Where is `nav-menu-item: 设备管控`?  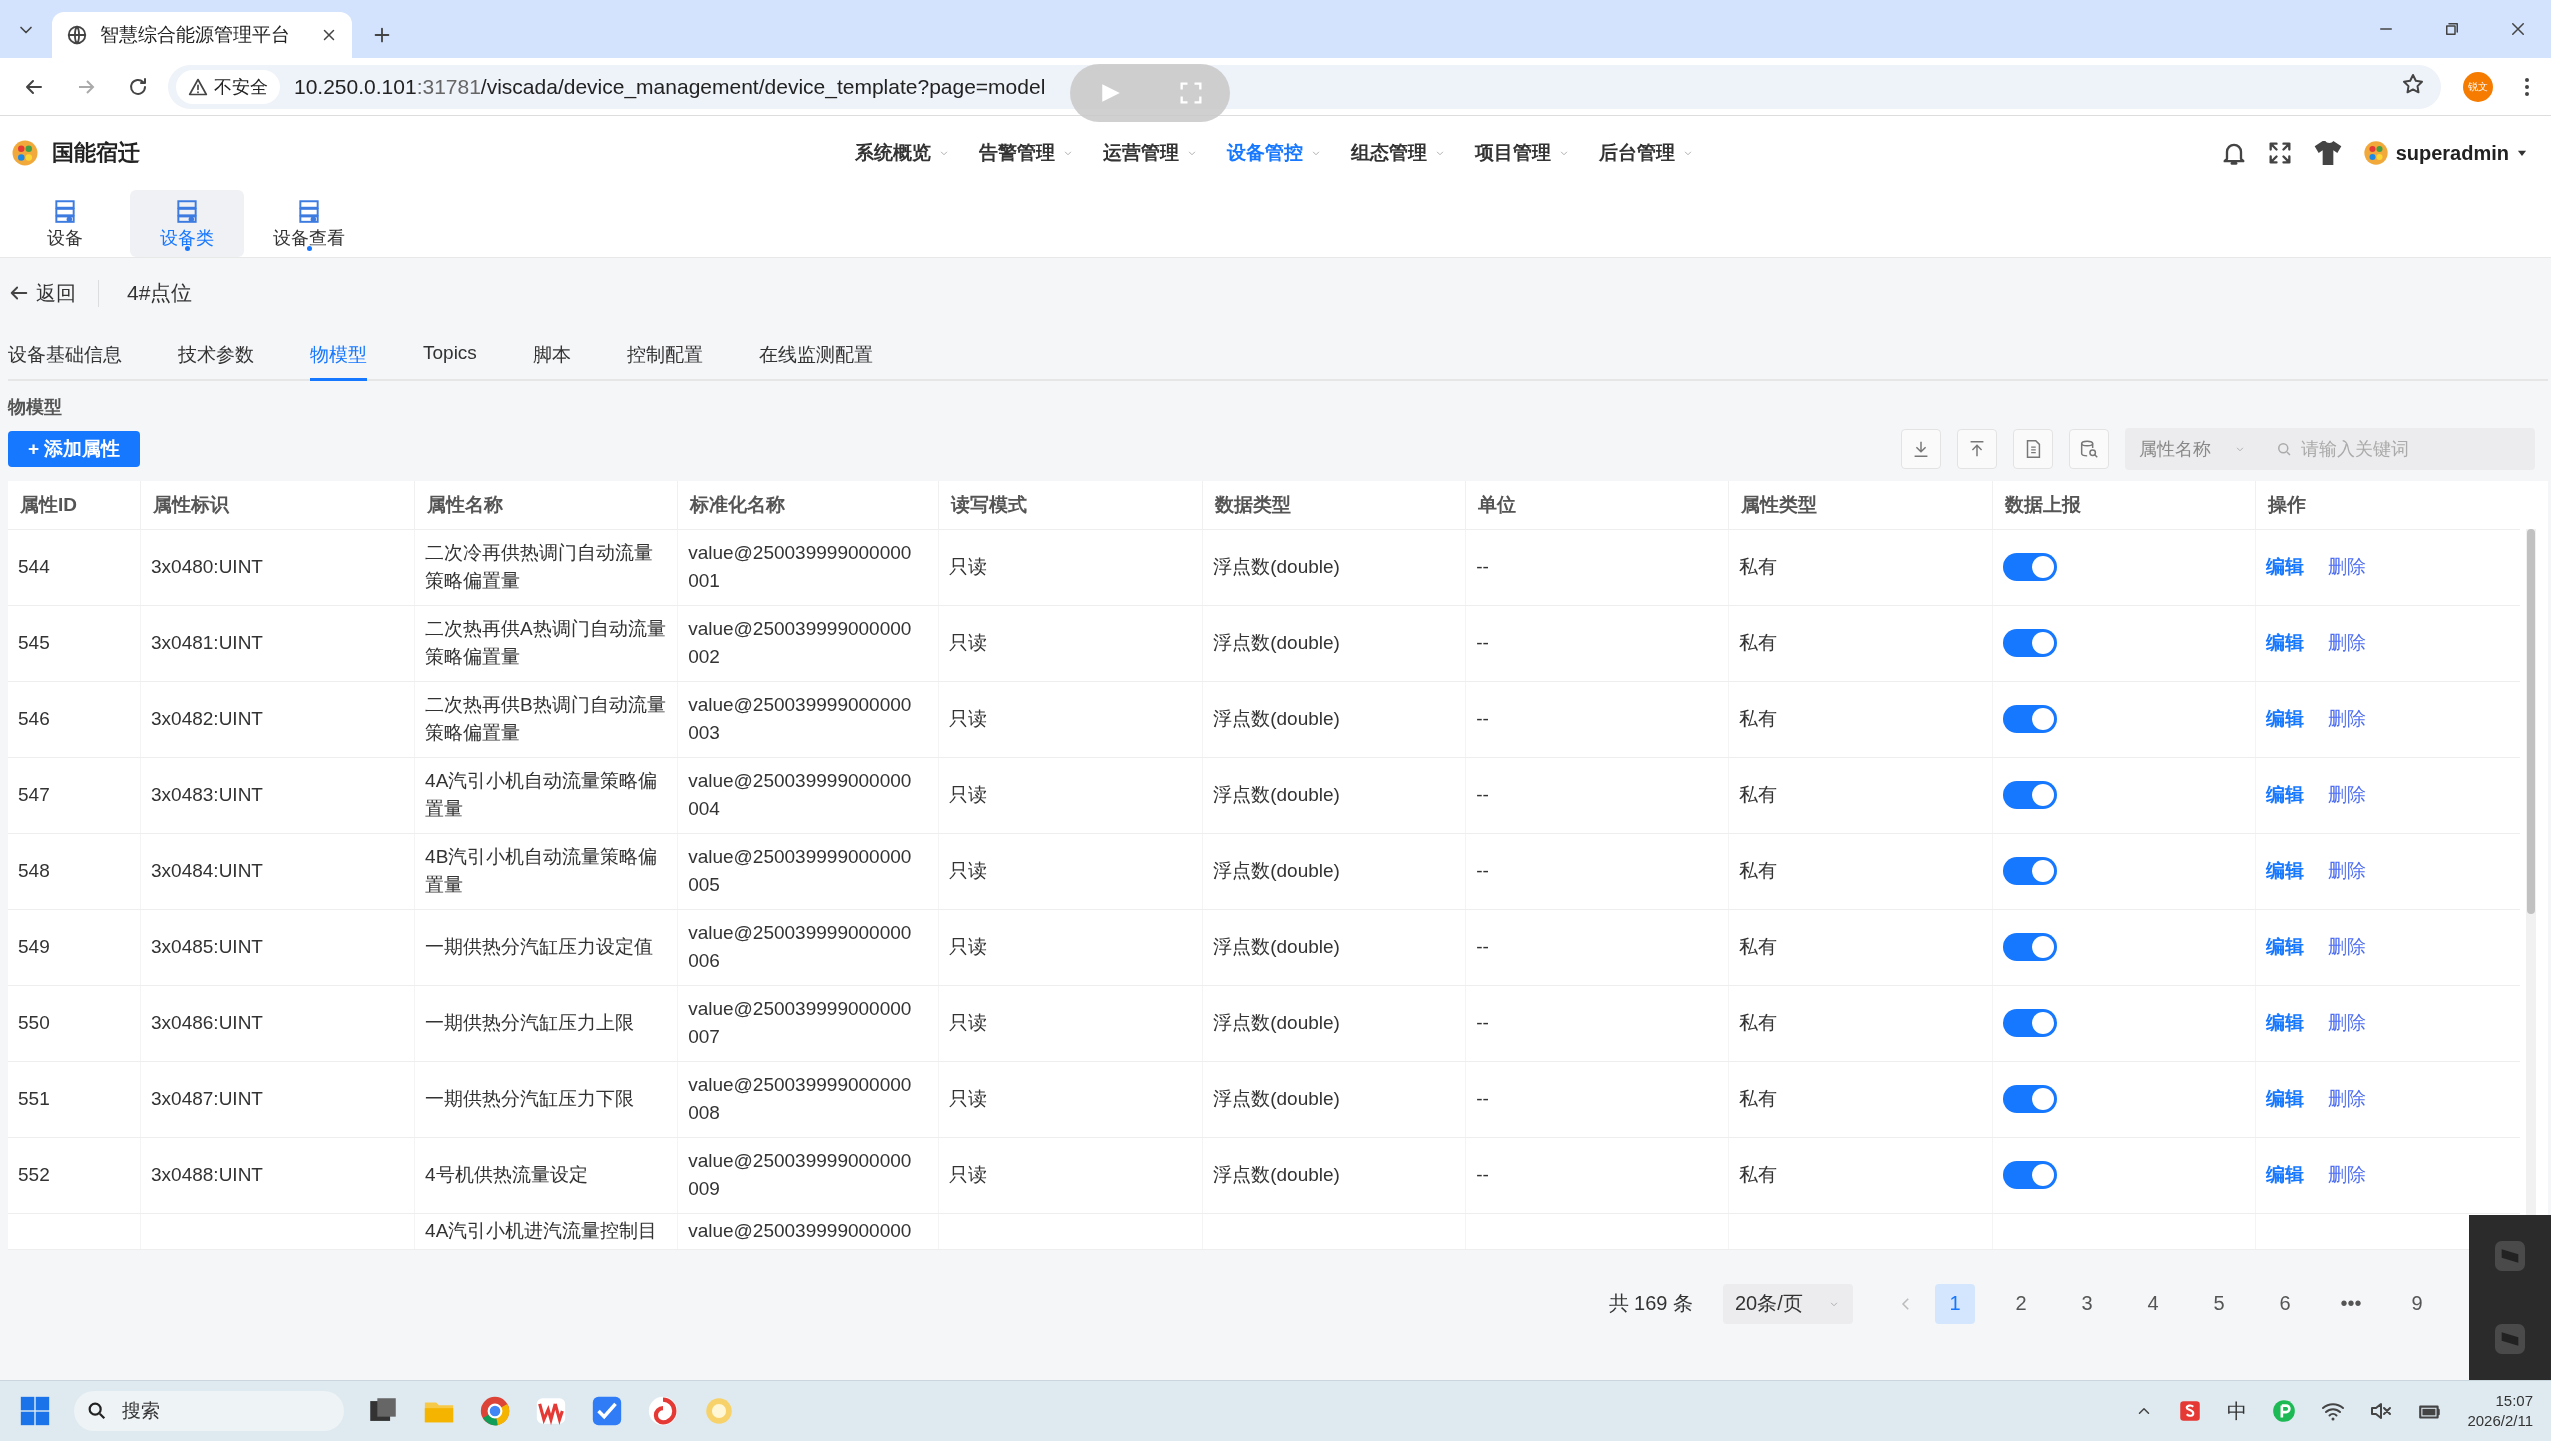 nav-menu-item: 设备管控 is located at coordinates (1275, 153).